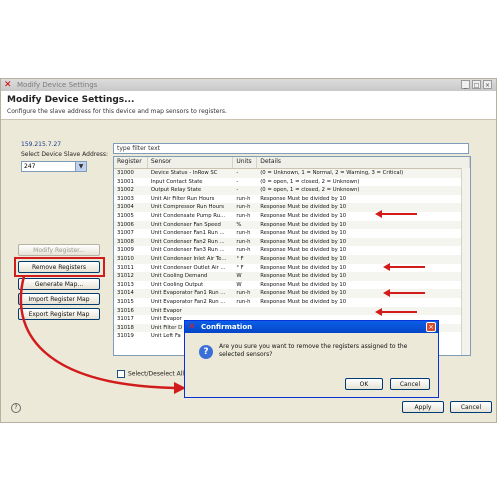 The image size is (500, 500). What do you see at coordinates (227, 327) in the screenshot?
I see `dialog-title: Confirmation` at bounding box center [227, 327].